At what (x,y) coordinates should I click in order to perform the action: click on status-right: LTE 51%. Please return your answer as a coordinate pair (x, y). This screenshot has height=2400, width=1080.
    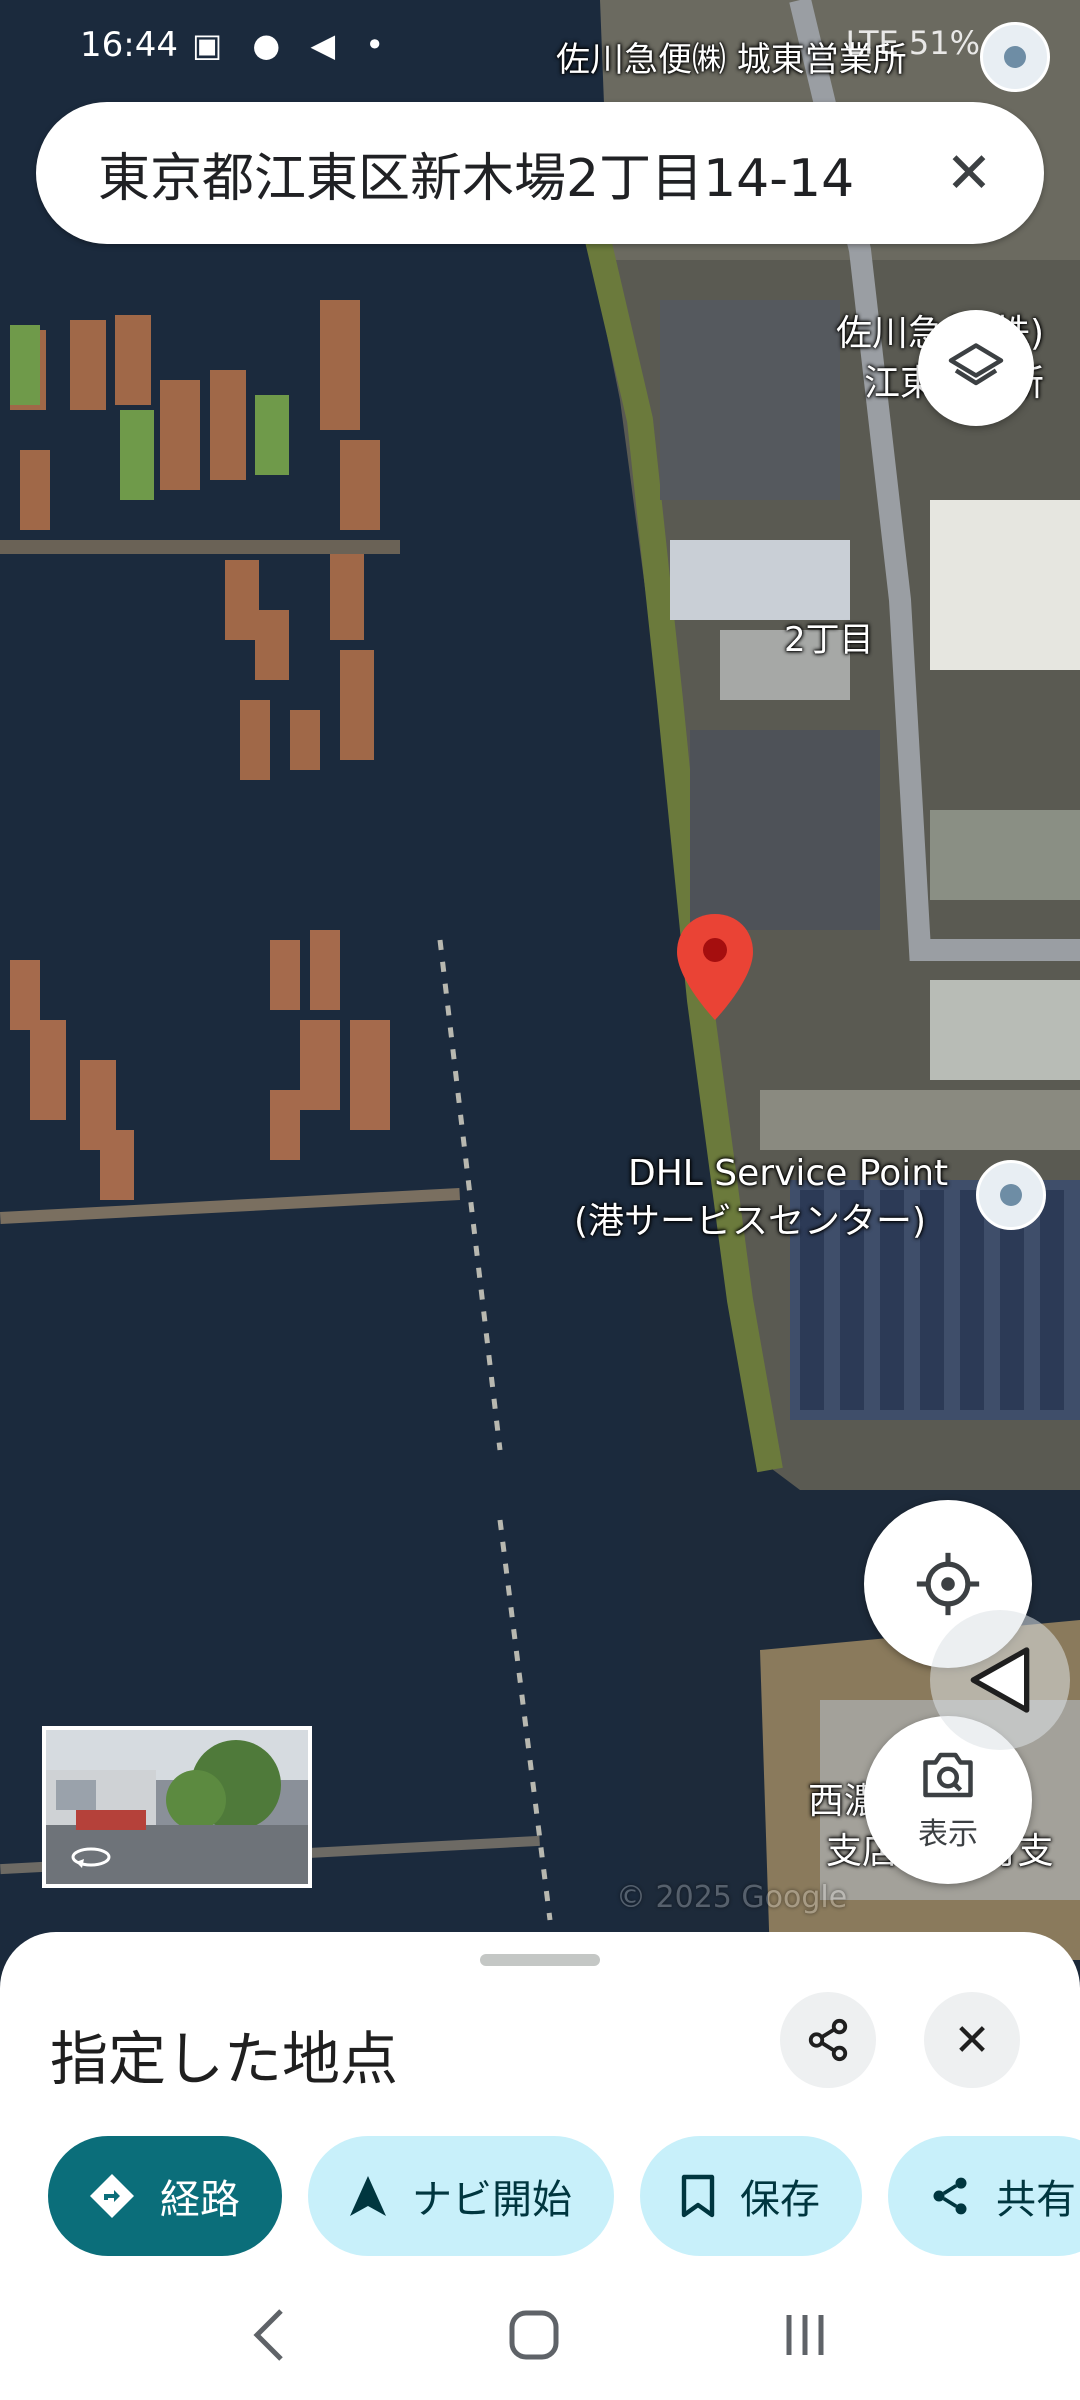
    Looking at the image, I should click on (912, 43).